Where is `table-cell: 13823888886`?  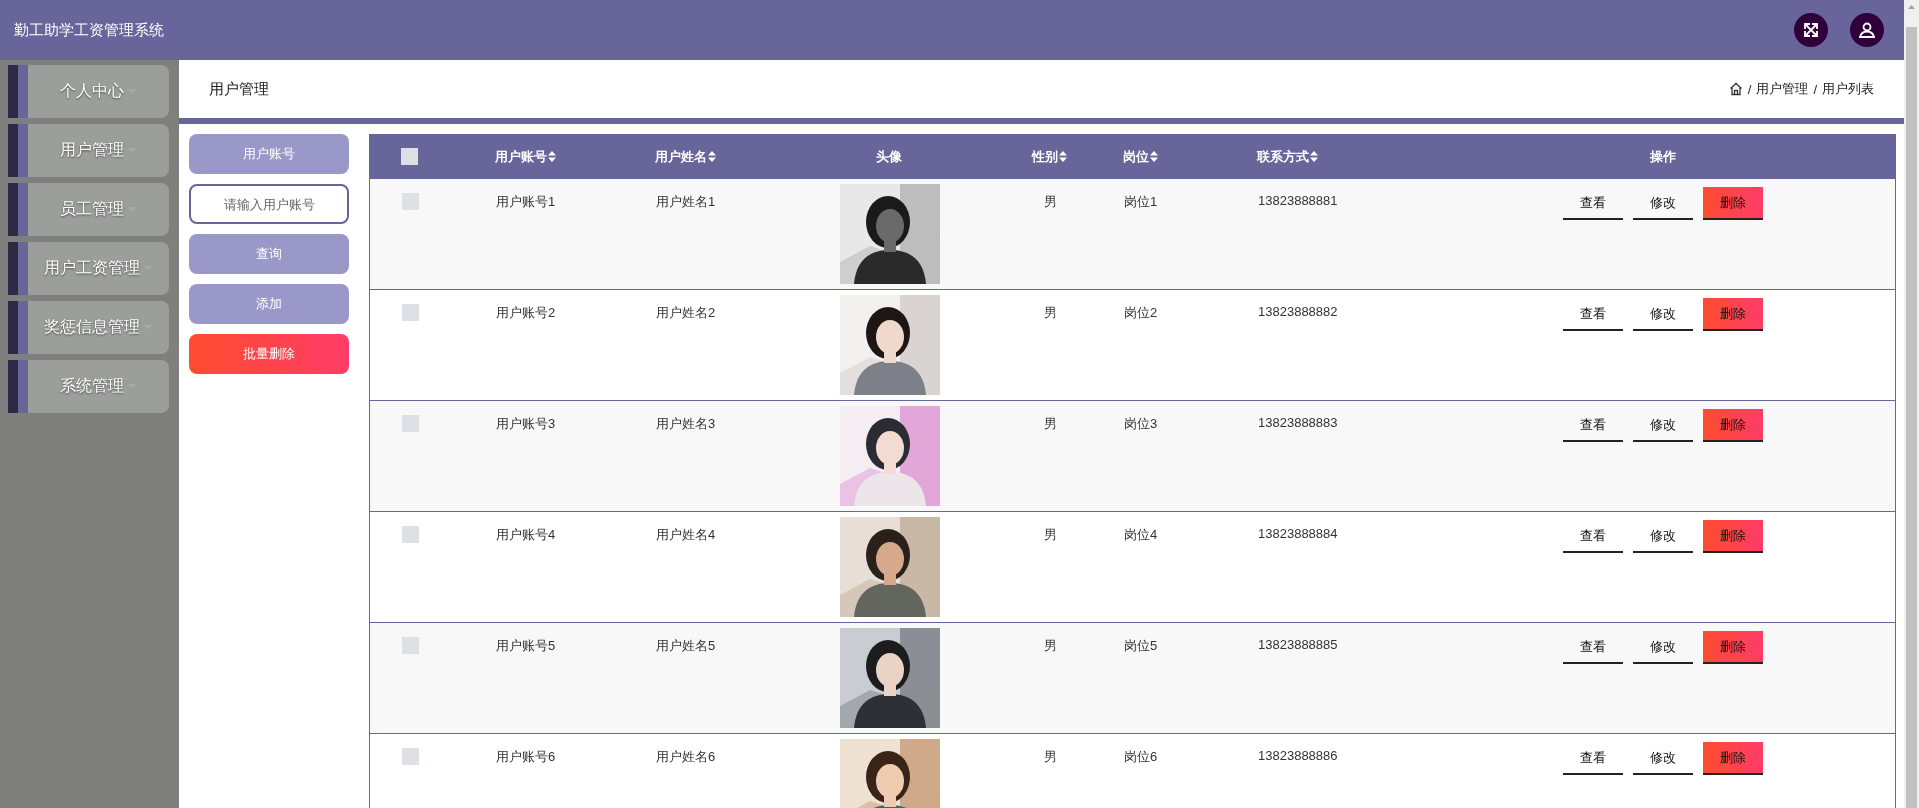
table-cell: 13823888886 is located at coordinates (1298, 755).